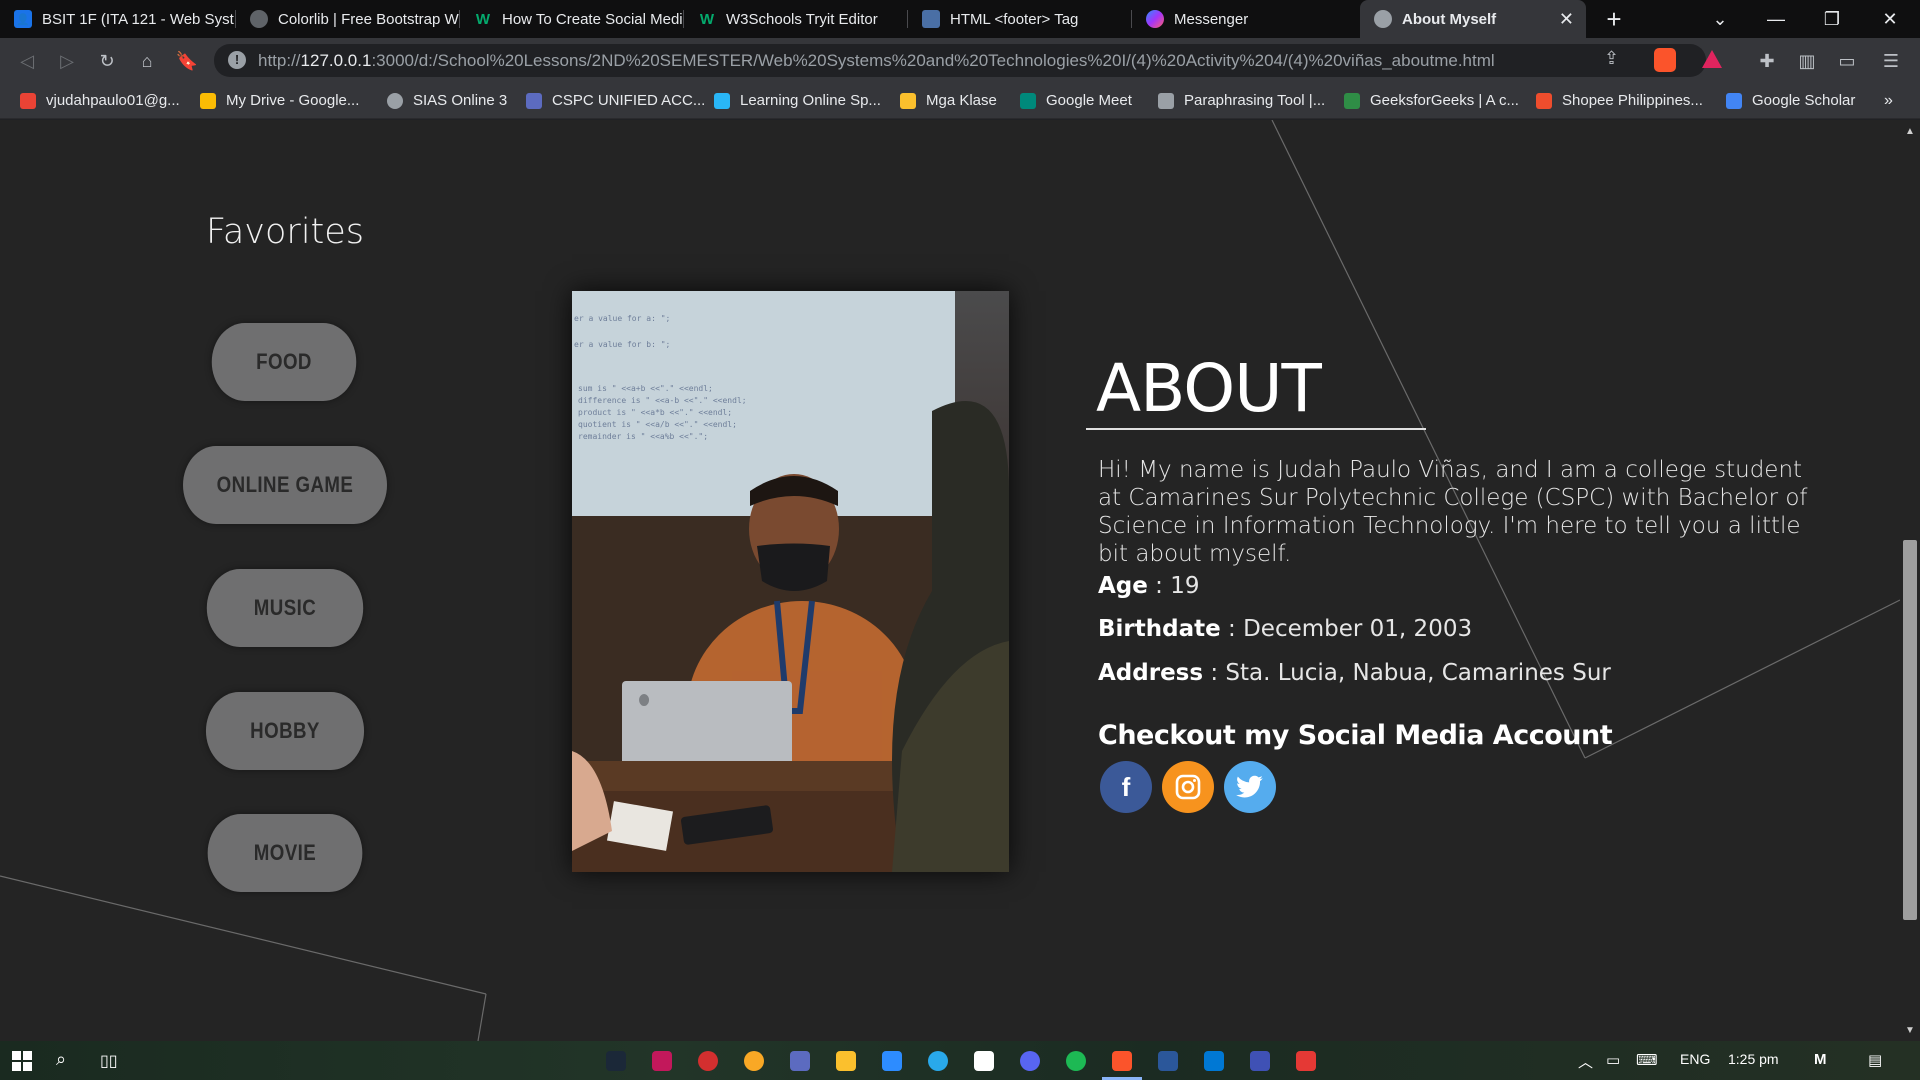 This screenshot has width=1920, height=1080. I want to click on brave-rewards-icon, so click(1712, 59).